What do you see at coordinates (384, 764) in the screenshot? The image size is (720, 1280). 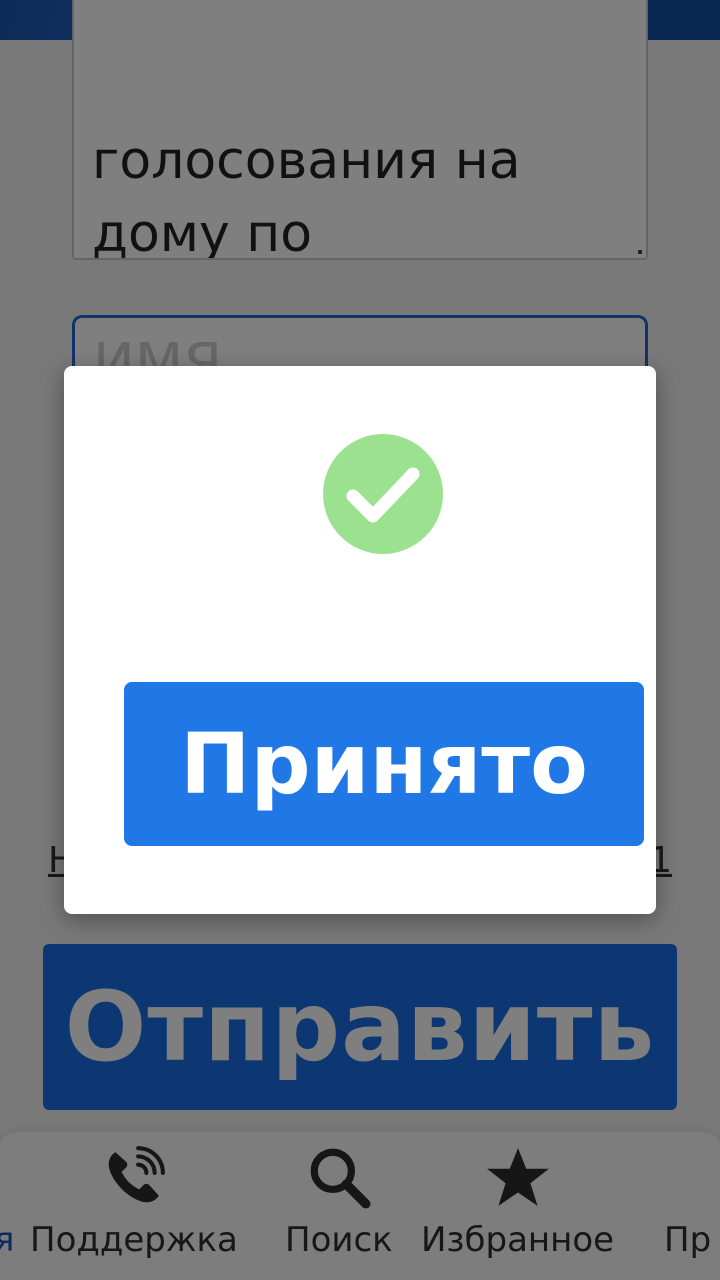 I see `accept-button: Принято` at bounding box center [384, 764].